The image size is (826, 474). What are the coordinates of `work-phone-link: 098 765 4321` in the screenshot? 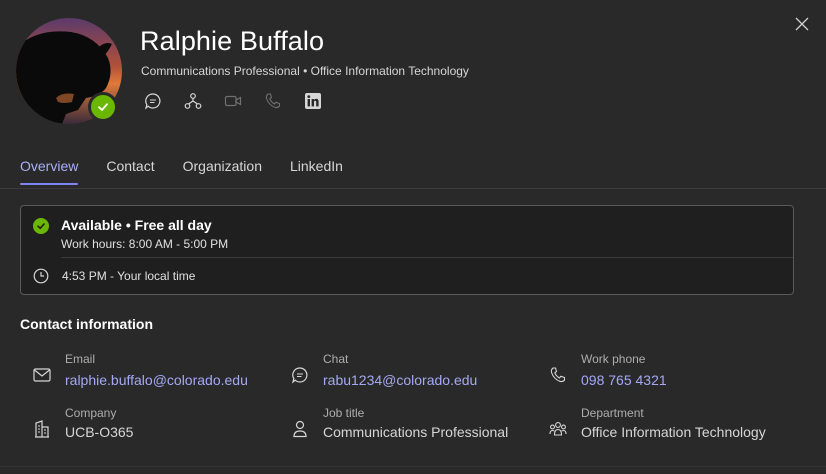 It's located at (624, 380).